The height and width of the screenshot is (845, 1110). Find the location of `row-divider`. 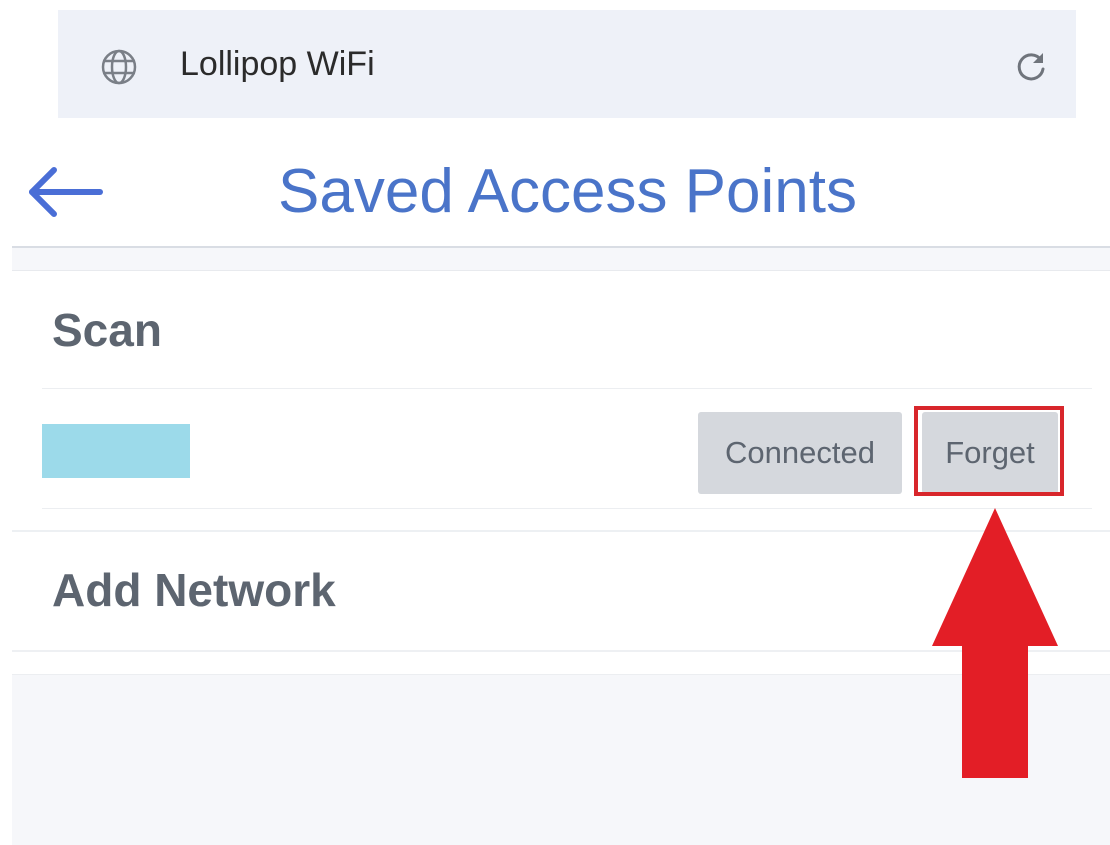

row-divider is located at coordinates (567, 388).